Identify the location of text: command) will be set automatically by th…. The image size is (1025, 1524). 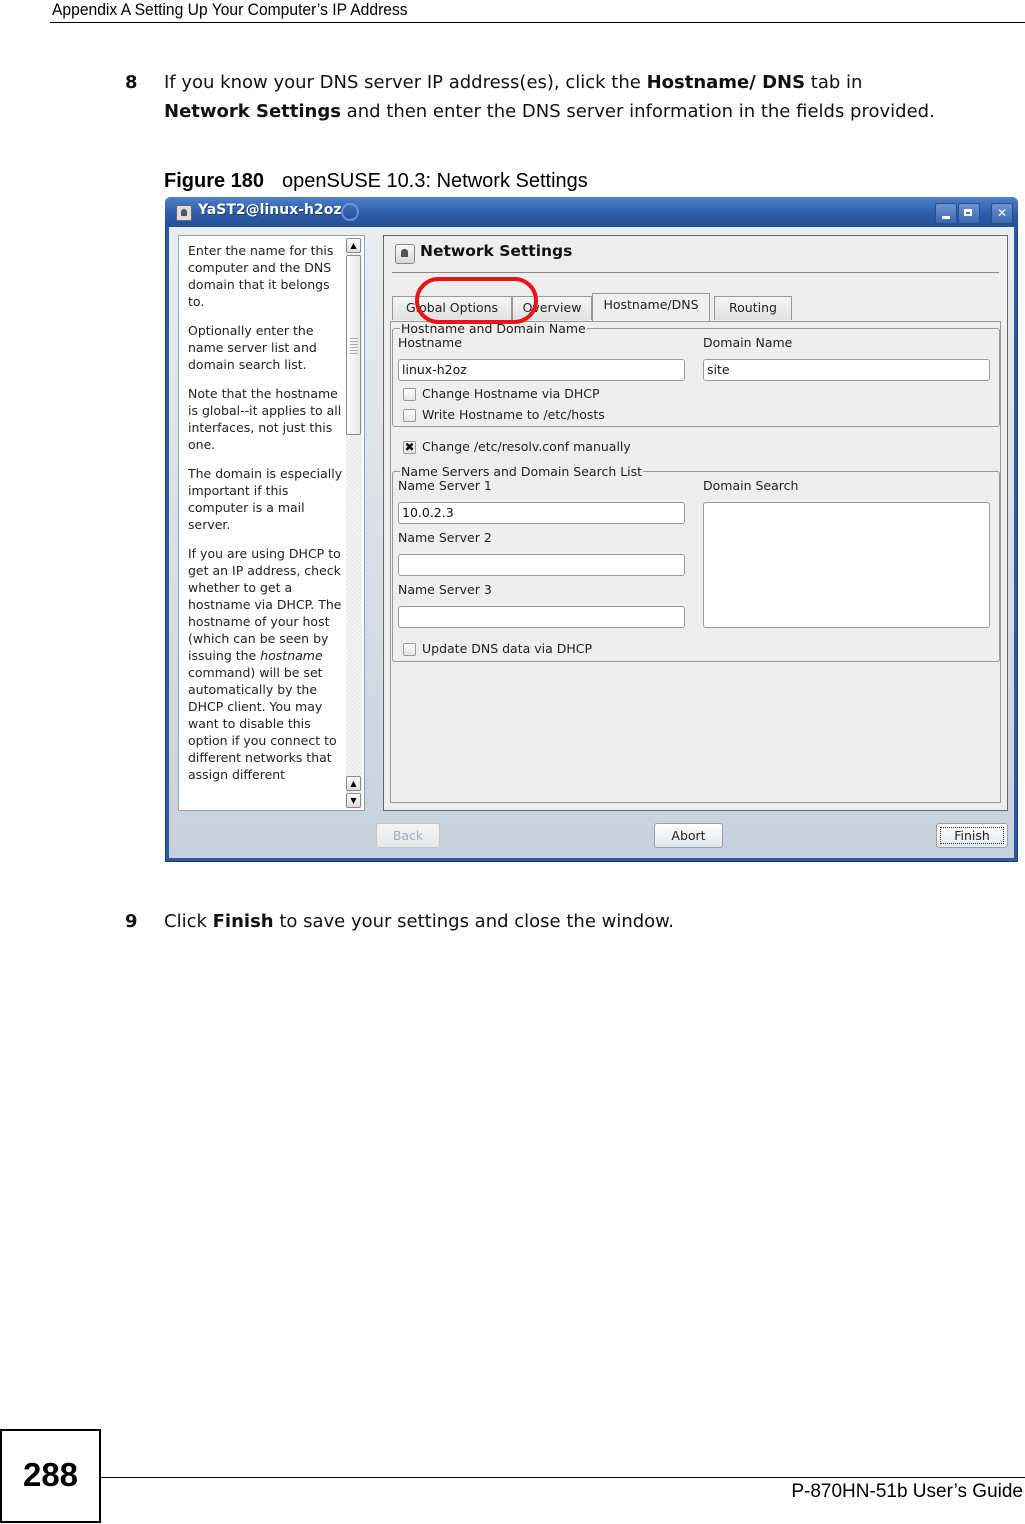
(262, 723).